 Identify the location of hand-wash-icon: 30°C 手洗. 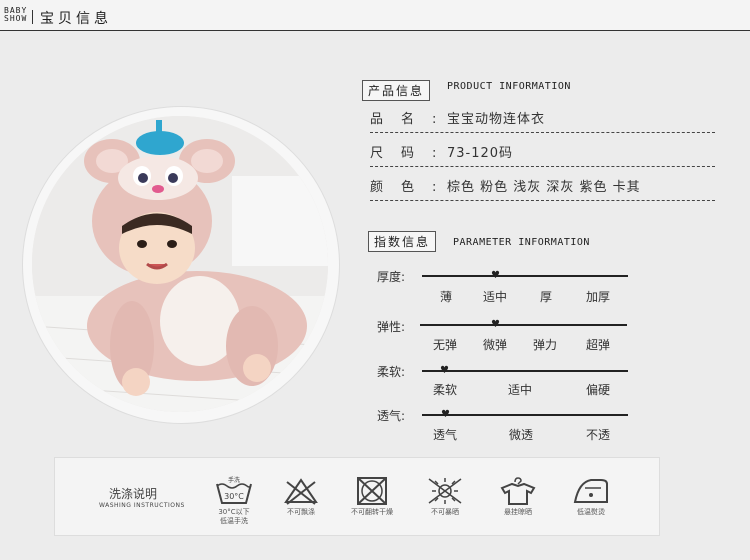
(234, 490).